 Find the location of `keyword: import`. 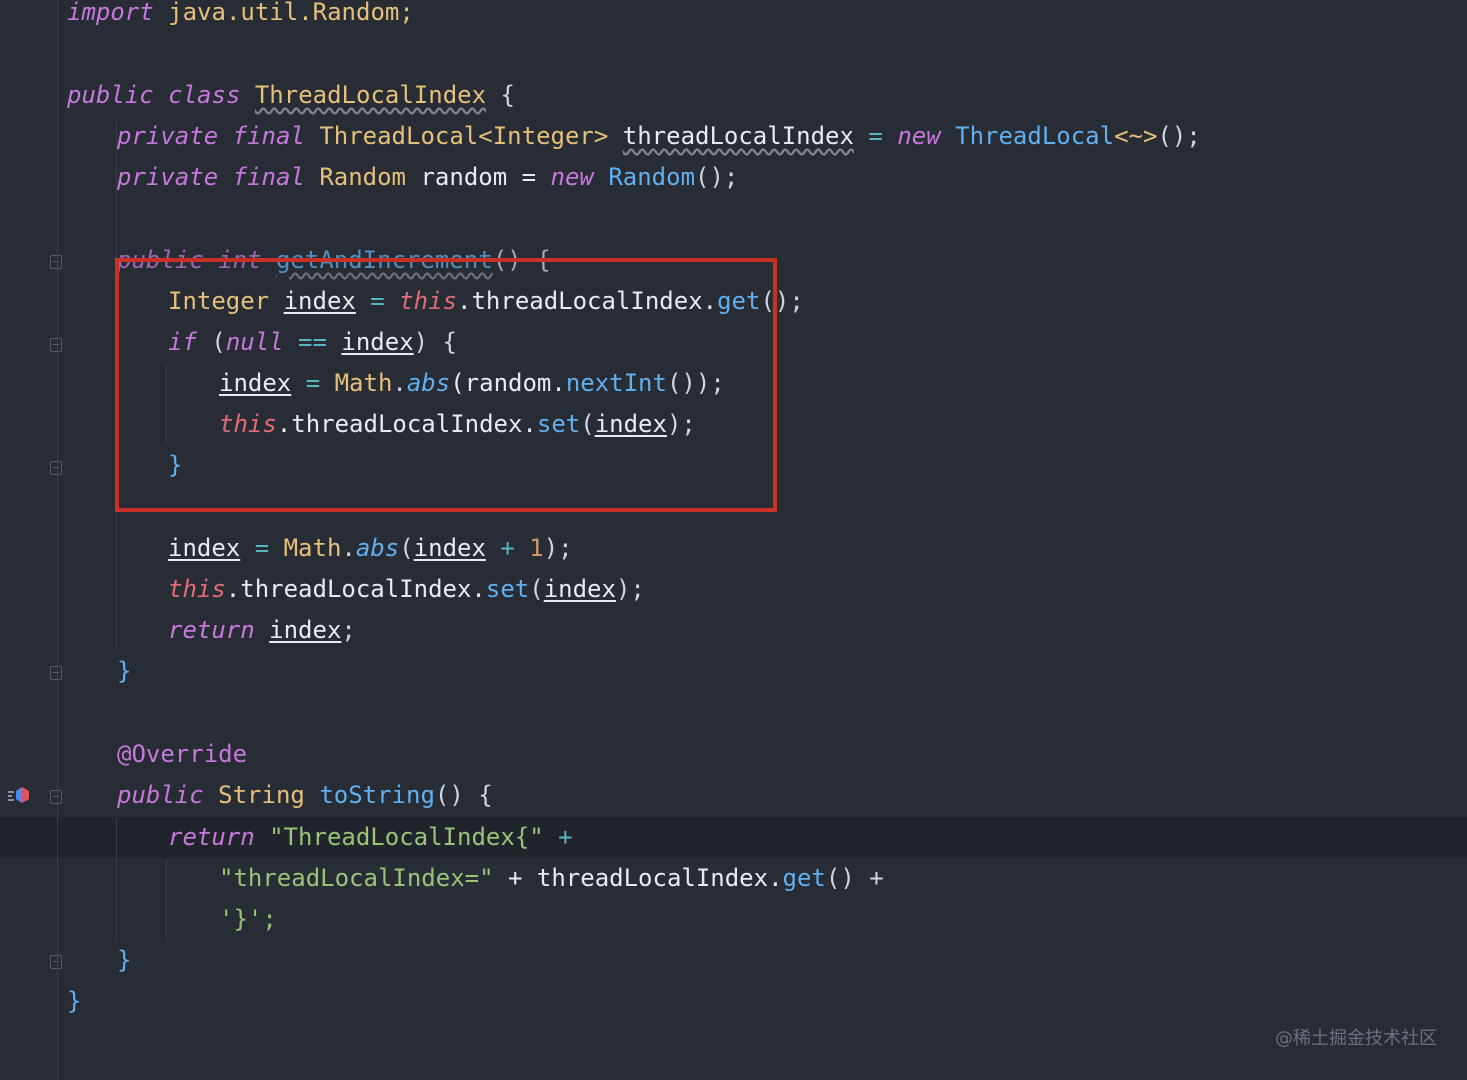

keyword: import is located at coordinates (110, 13).